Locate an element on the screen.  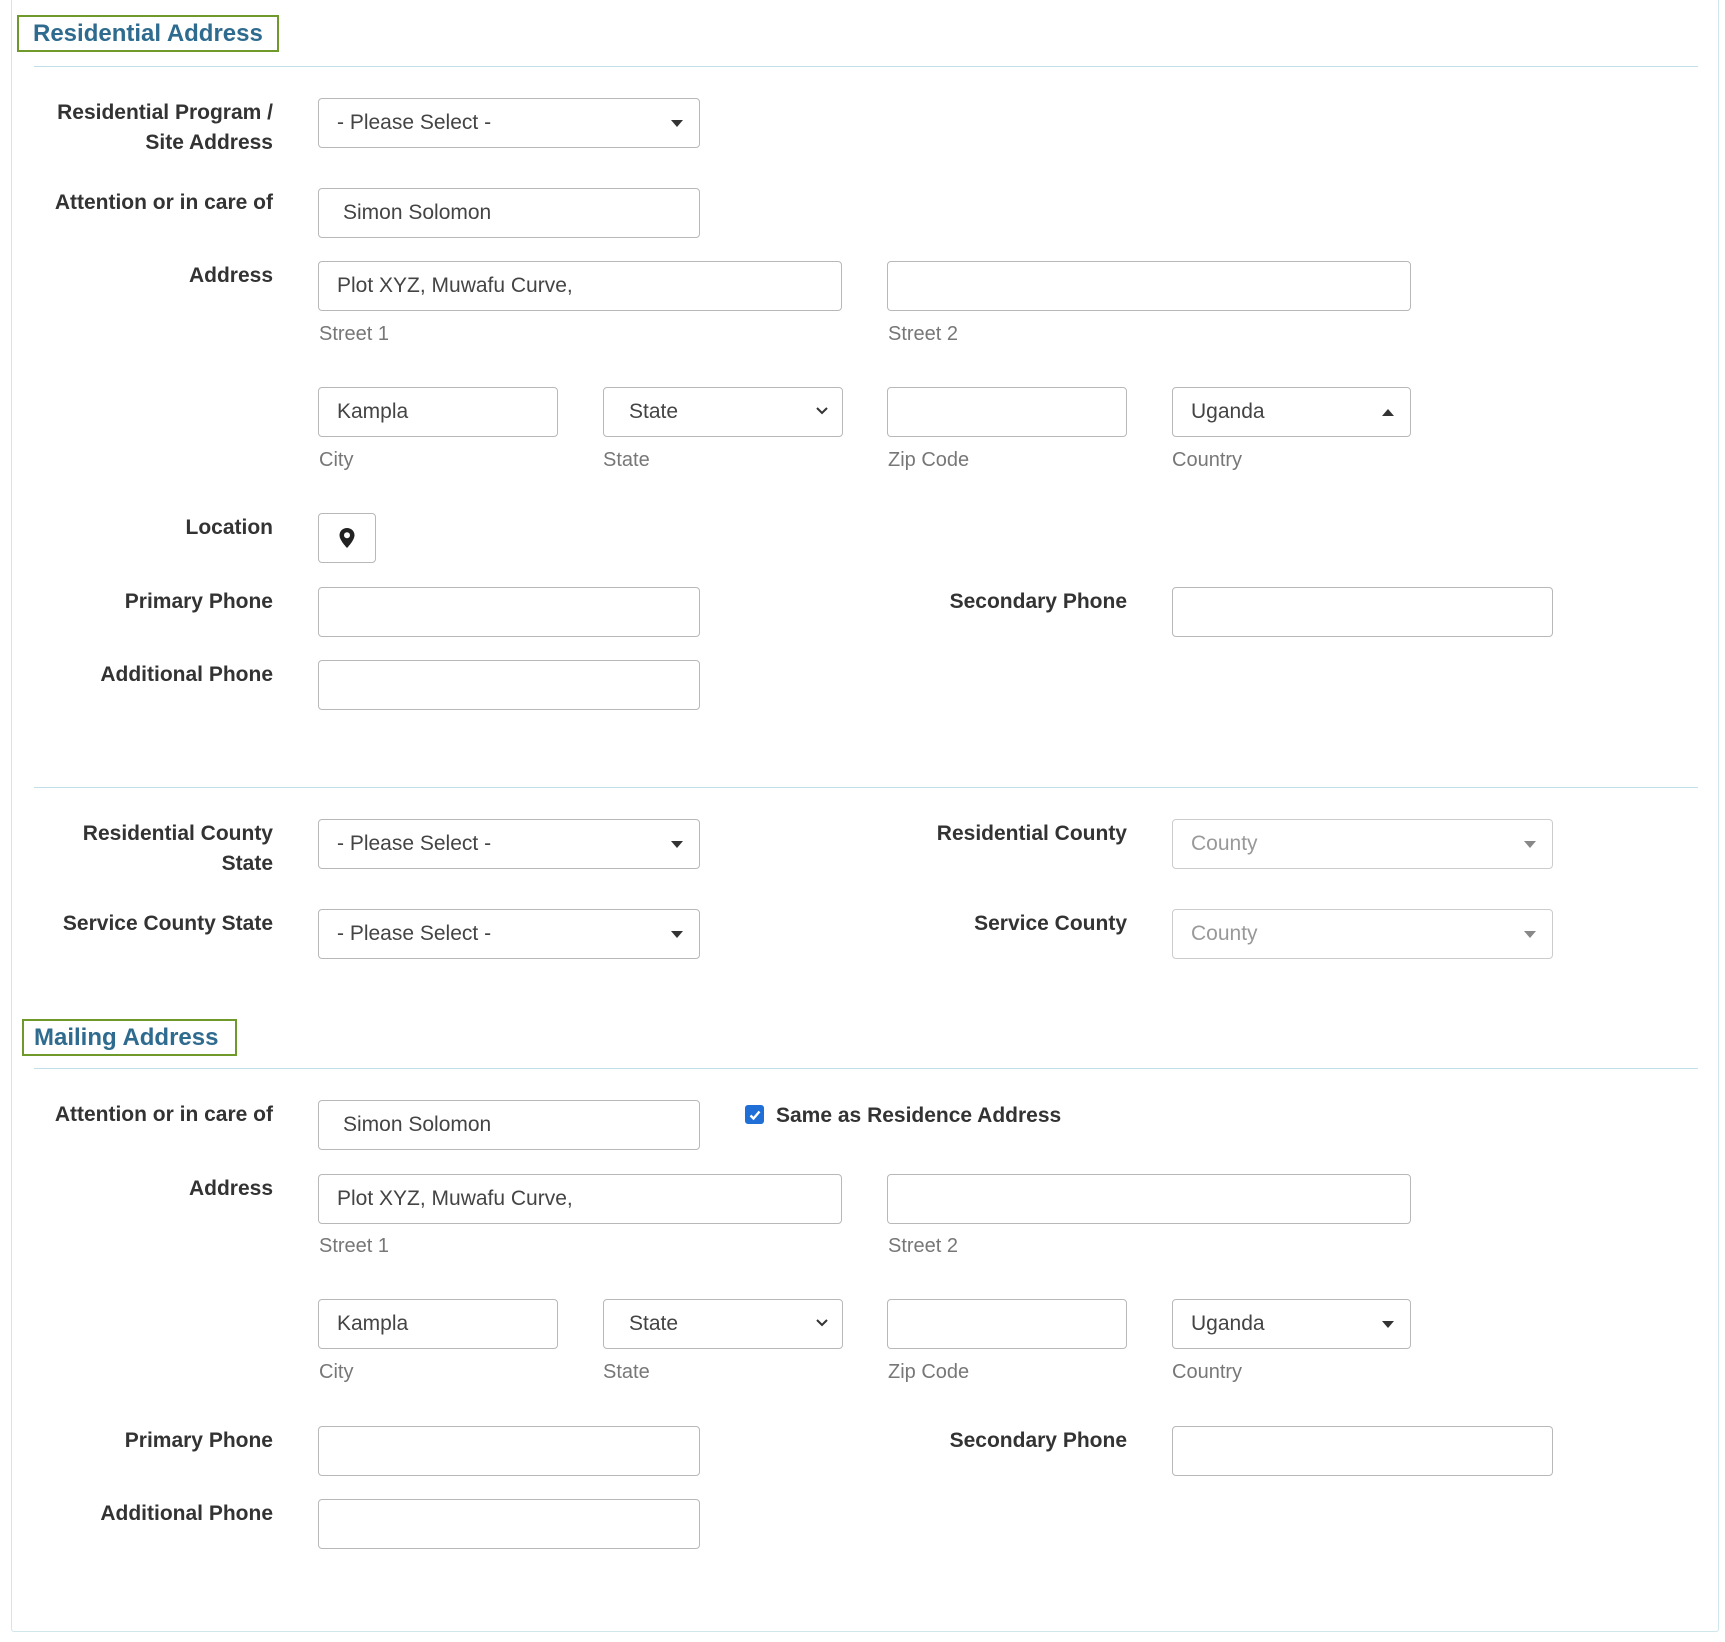
secondary-phone-label: Secondary Phone is located at coordinates (1038, 601).